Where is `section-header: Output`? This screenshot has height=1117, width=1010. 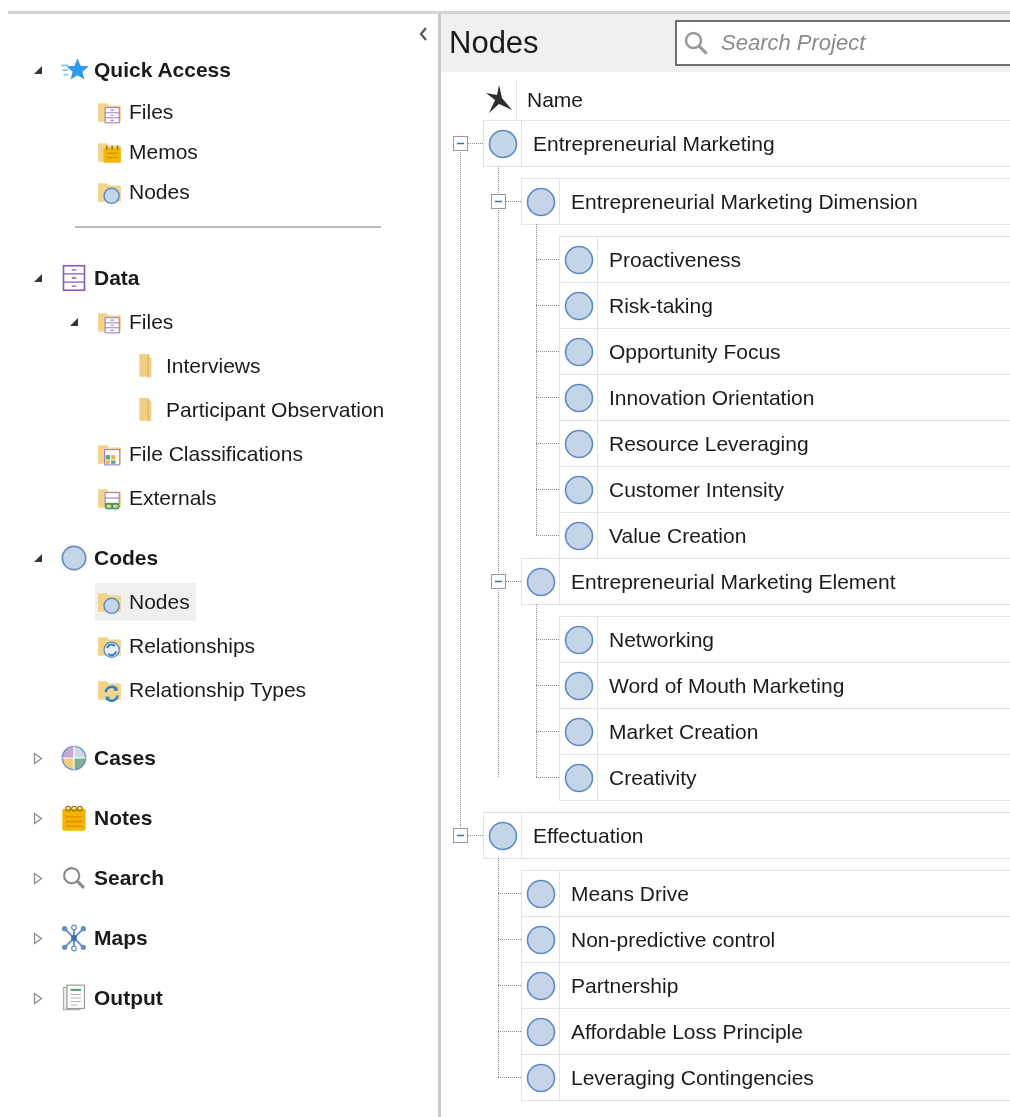
section-header: Output is located at coordinates (114, 998).